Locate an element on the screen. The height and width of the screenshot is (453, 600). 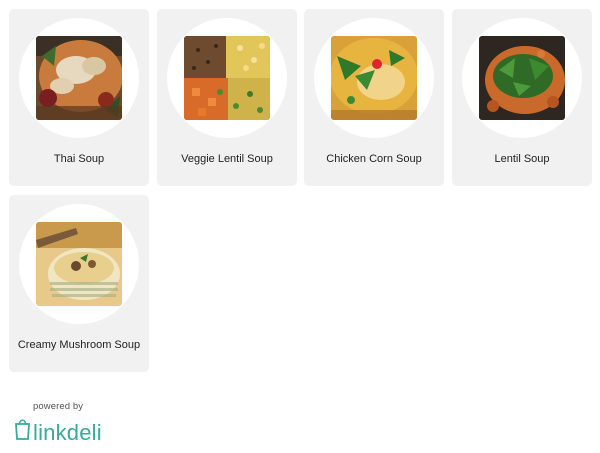
product-card-veggie-lentil-soup: Veggie Lentil Soup is located at coordinates (227, 97).